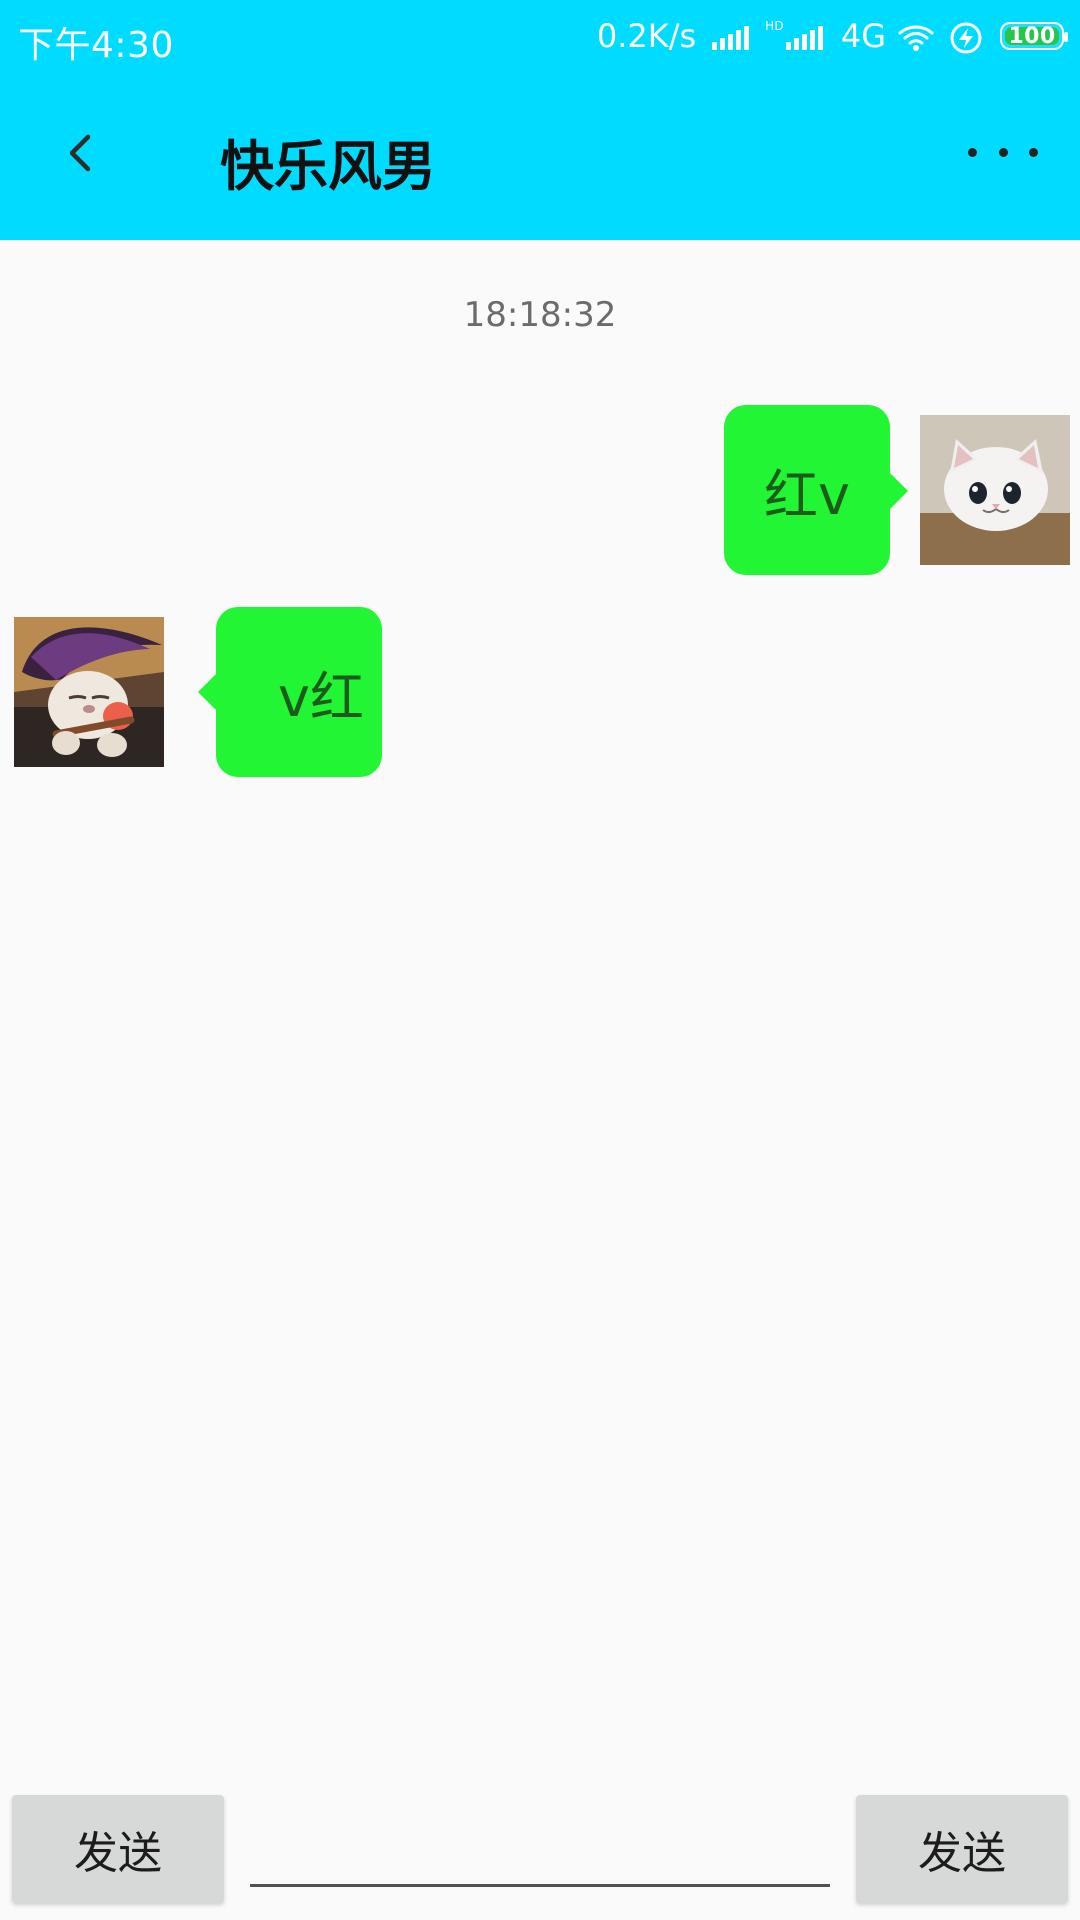  I want to click on yasuo-poro-avatar, so click(89, 692).